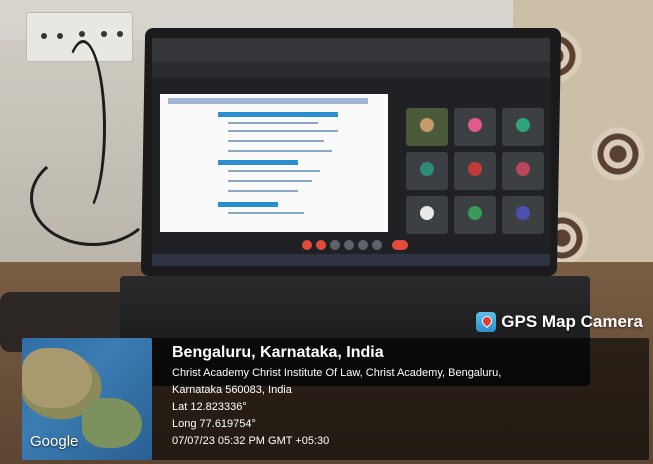 The width and height of the screenshot is (653, 464). What do you see at coordinates (214, 424) in the screenshot?
I see `longitude: Long 77.619754°` at bounding box center [214, 424].